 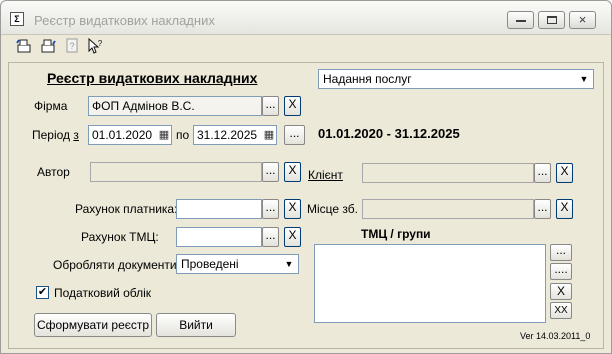 I want to click on tmc-remove-button: X, so click(x=561, y=291).